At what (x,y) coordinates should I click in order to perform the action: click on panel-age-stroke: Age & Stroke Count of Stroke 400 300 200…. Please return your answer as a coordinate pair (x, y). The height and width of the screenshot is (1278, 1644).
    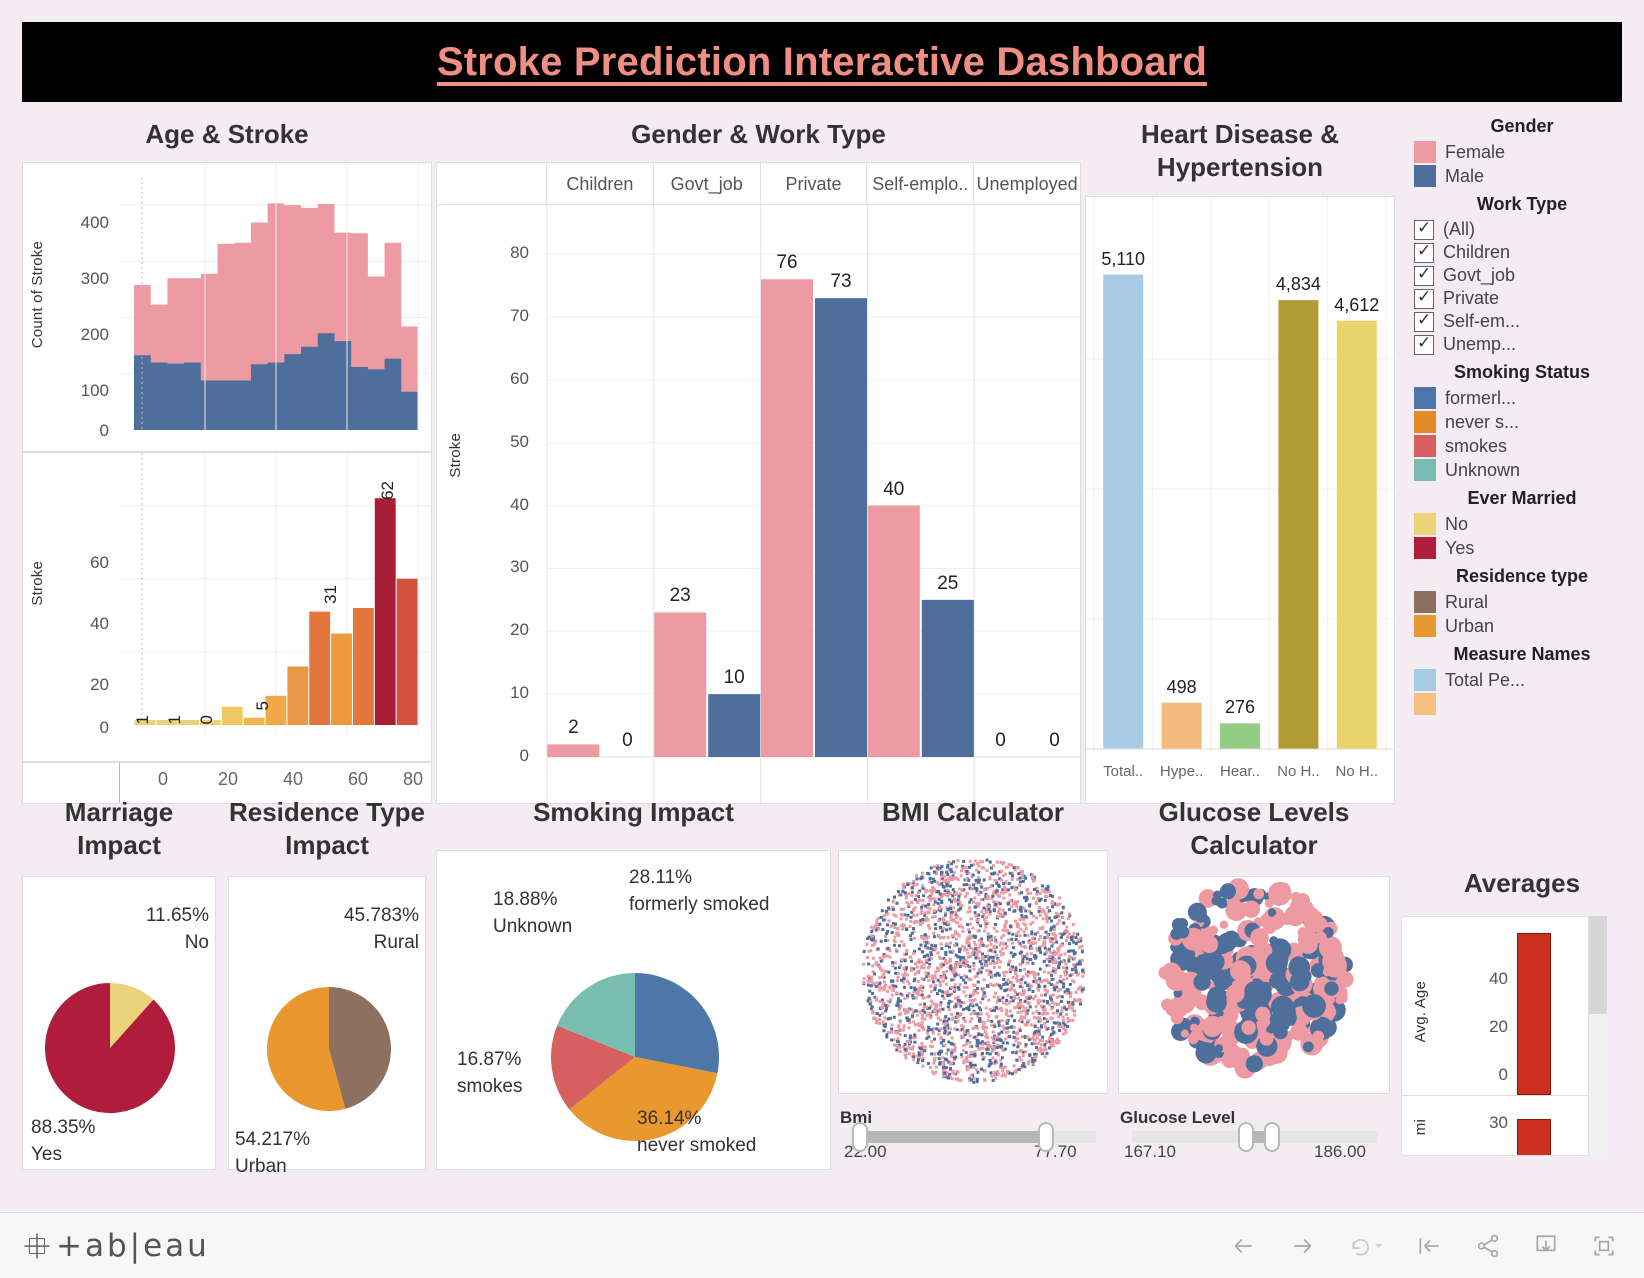
    Looking at the image, I should click on (227, 457).